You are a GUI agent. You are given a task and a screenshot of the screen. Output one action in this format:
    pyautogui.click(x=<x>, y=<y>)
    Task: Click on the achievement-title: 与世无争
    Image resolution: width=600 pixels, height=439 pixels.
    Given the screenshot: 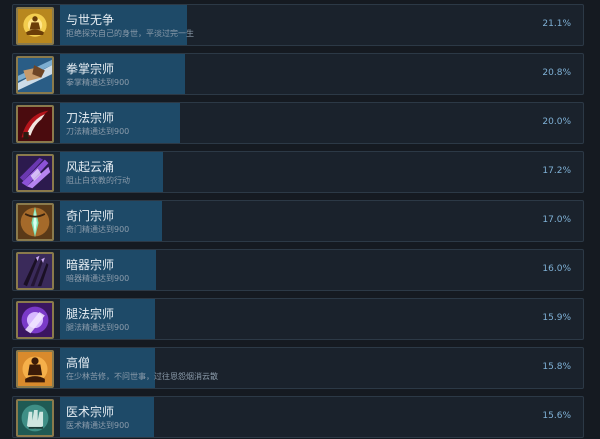 What is the action you would take?
    pyautogui.click(x=90, y=20)
    